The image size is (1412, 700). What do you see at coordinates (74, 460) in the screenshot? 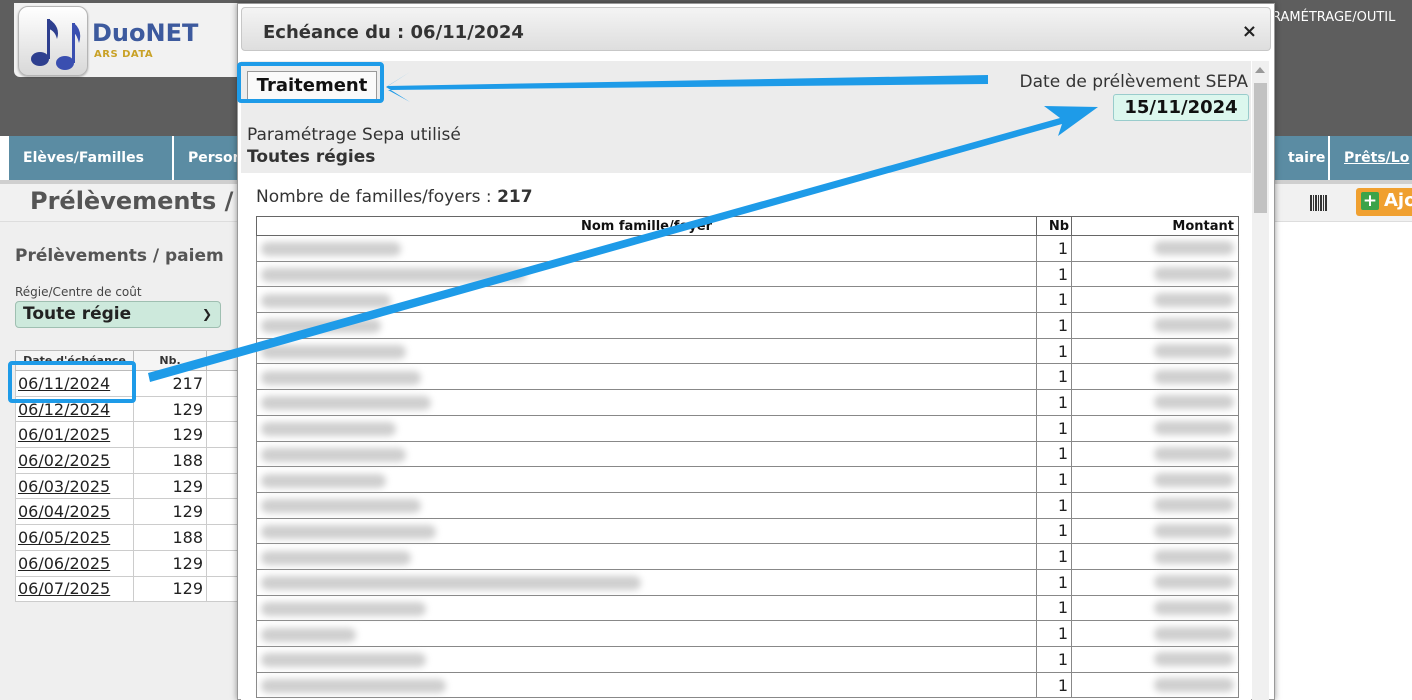
I see `echeance-date-link: 06/02/2025` at bounding box center [74, 460].